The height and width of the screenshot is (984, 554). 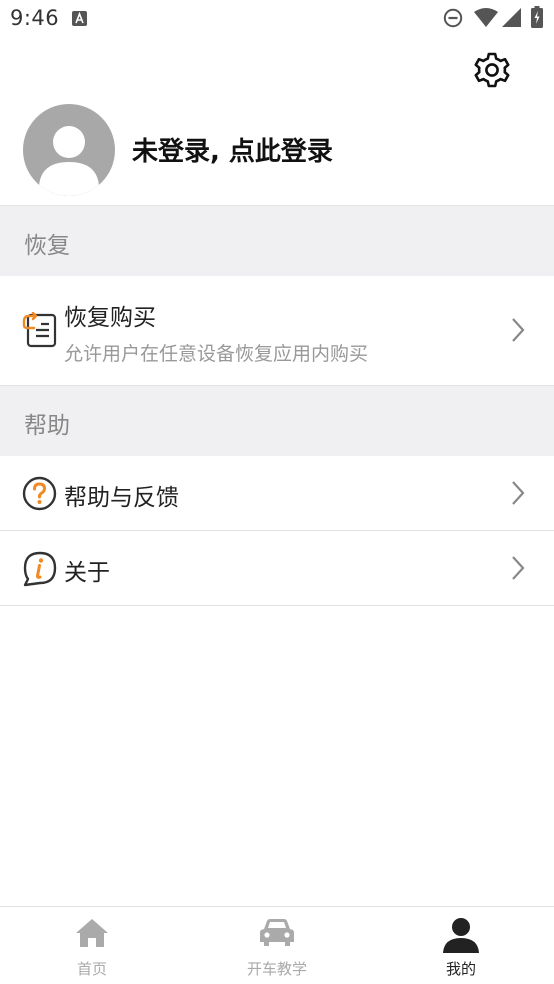 What do you see at coordinates (47, 246) in the screenshot?
I see `section-title: 恢复` at bounding box center [47, 246].